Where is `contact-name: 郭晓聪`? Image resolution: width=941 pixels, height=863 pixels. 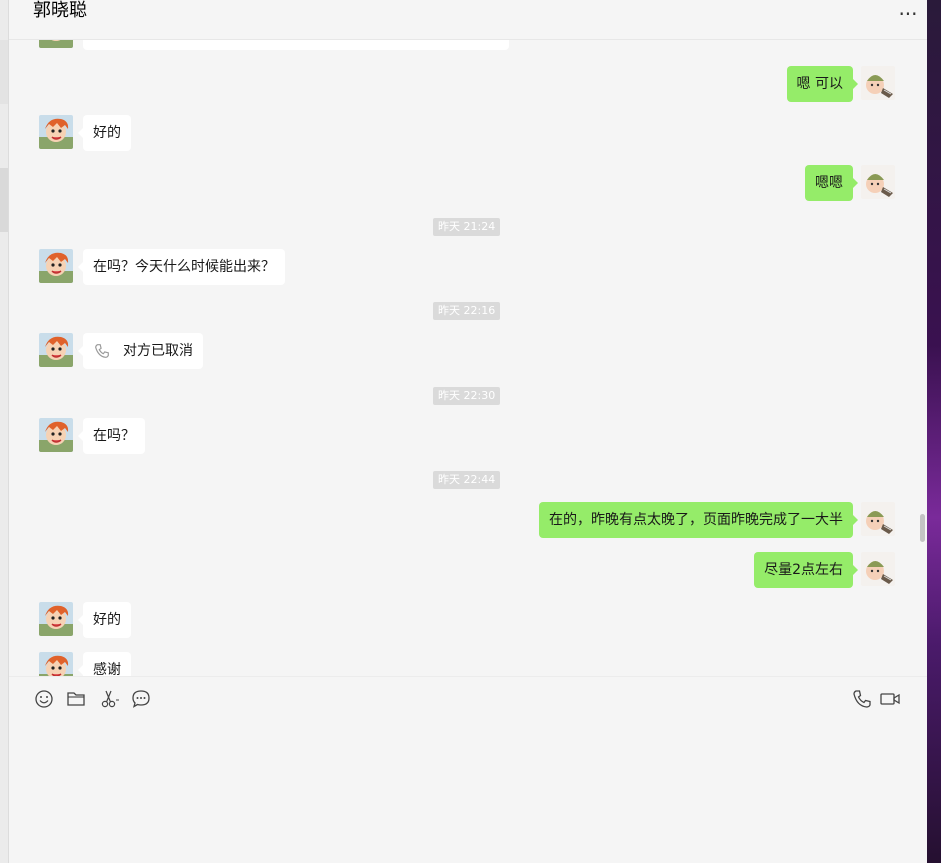 contact-name: 郭晓聪 is located at coordinates (60, 10).